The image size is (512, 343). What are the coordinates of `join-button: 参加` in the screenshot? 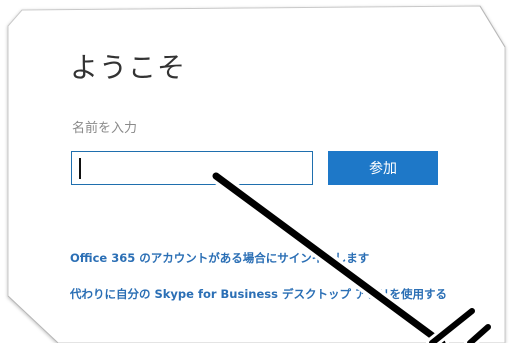 It's located at (383, 168).